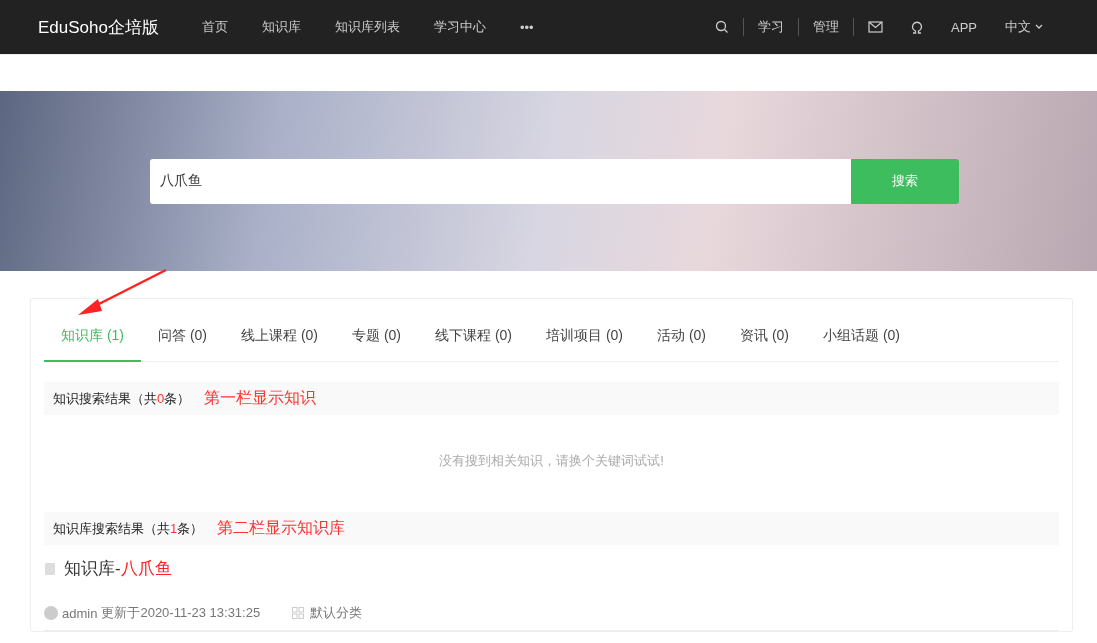 Image resolution: width=1097 pixels, height=643 pixels. Describe the element at coordinates (214, 27) in the screenshot. I see `nav-link: 首页` at that location.